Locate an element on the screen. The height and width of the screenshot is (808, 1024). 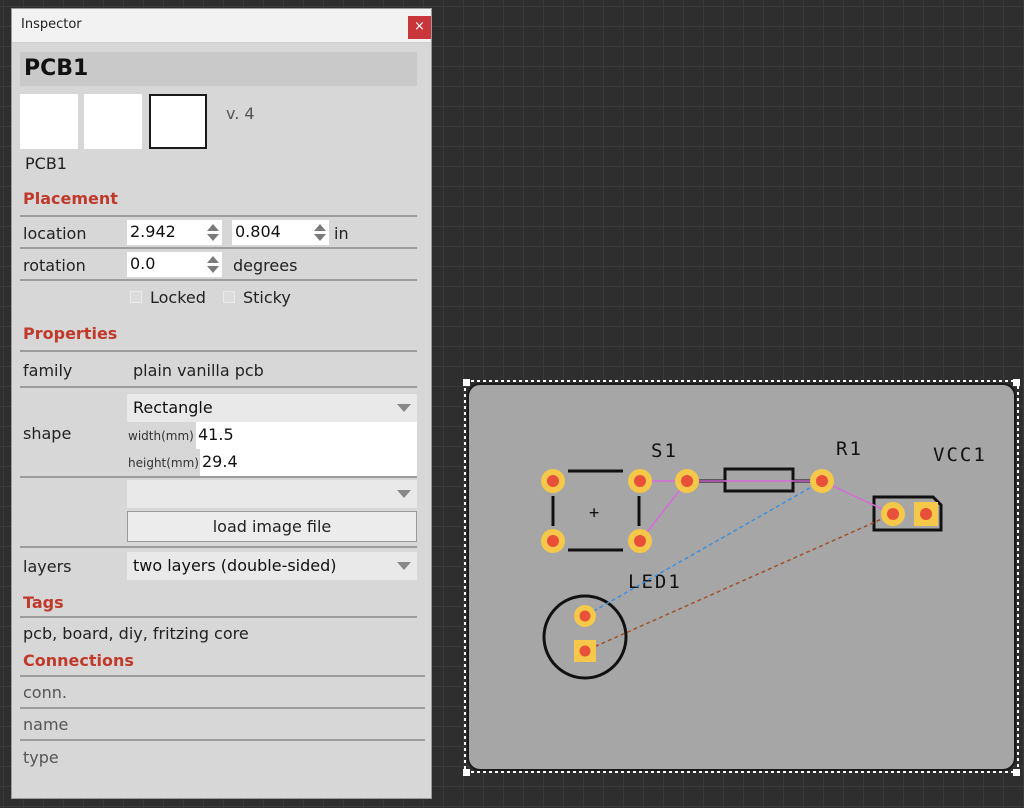
s1-label: S1 is located at coordinates (664, 451).